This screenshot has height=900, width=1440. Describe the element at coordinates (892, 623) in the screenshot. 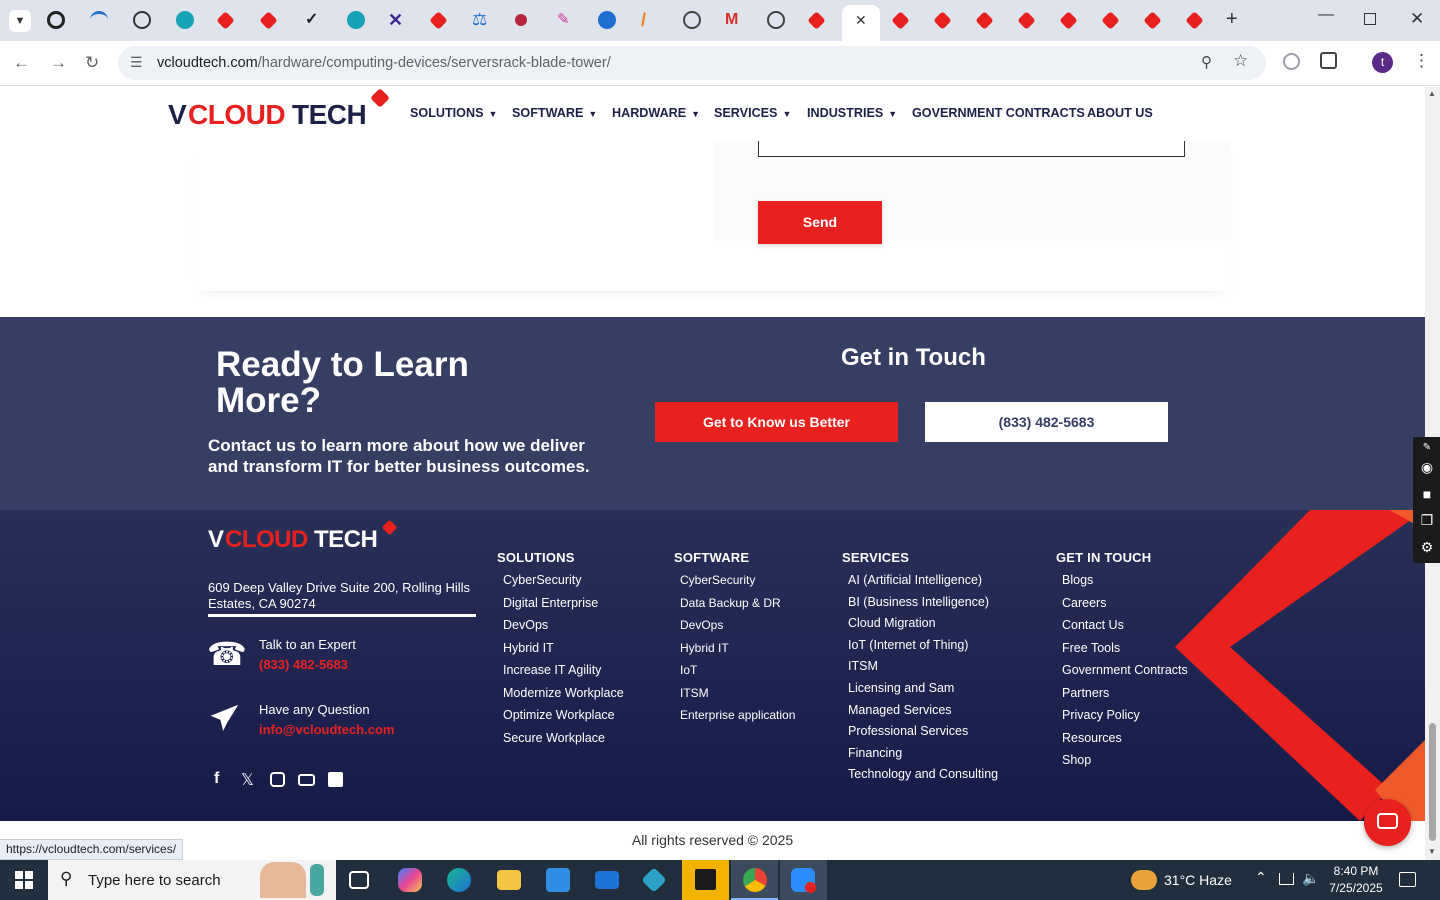

I see `footer-link: Cloud Migration` at that location.